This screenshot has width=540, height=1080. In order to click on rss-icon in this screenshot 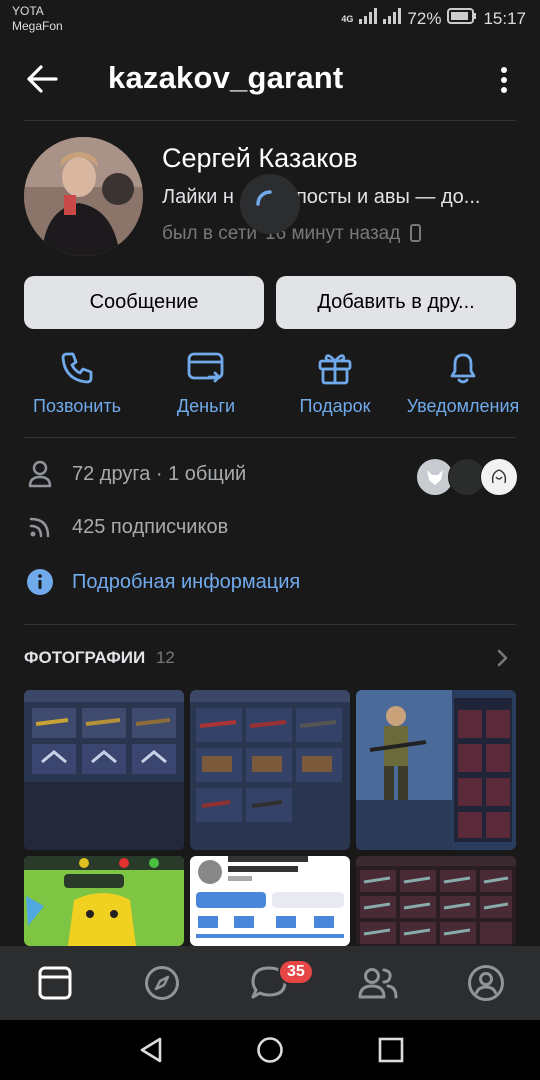, I will do `click(40, 527)`.